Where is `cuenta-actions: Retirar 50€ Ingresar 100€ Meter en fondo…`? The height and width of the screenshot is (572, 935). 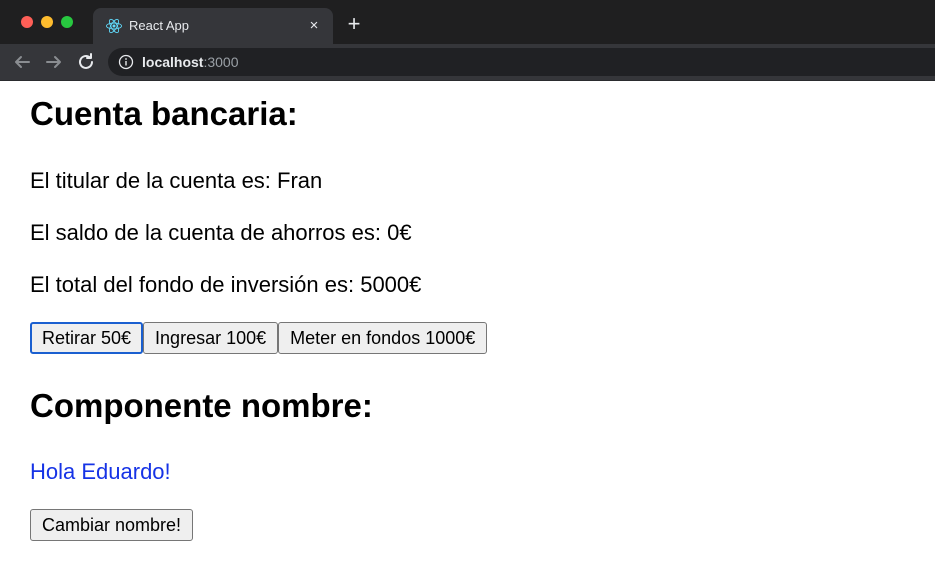 cuenta-actions: Retirar 50€ Ingresar 100€ Meter en fondo… is located at coordinates (259, 338).